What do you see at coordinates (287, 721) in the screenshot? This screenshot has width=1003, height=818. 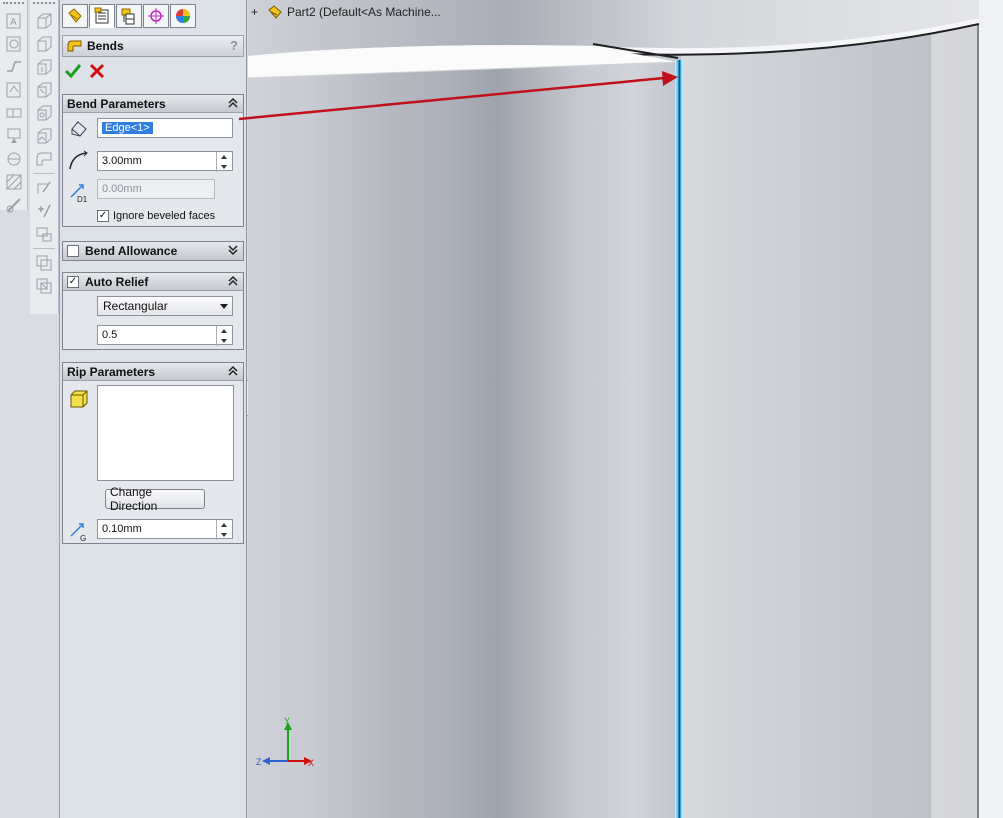 I see `triad-y-label: Y` at bounding box center [287, 721].